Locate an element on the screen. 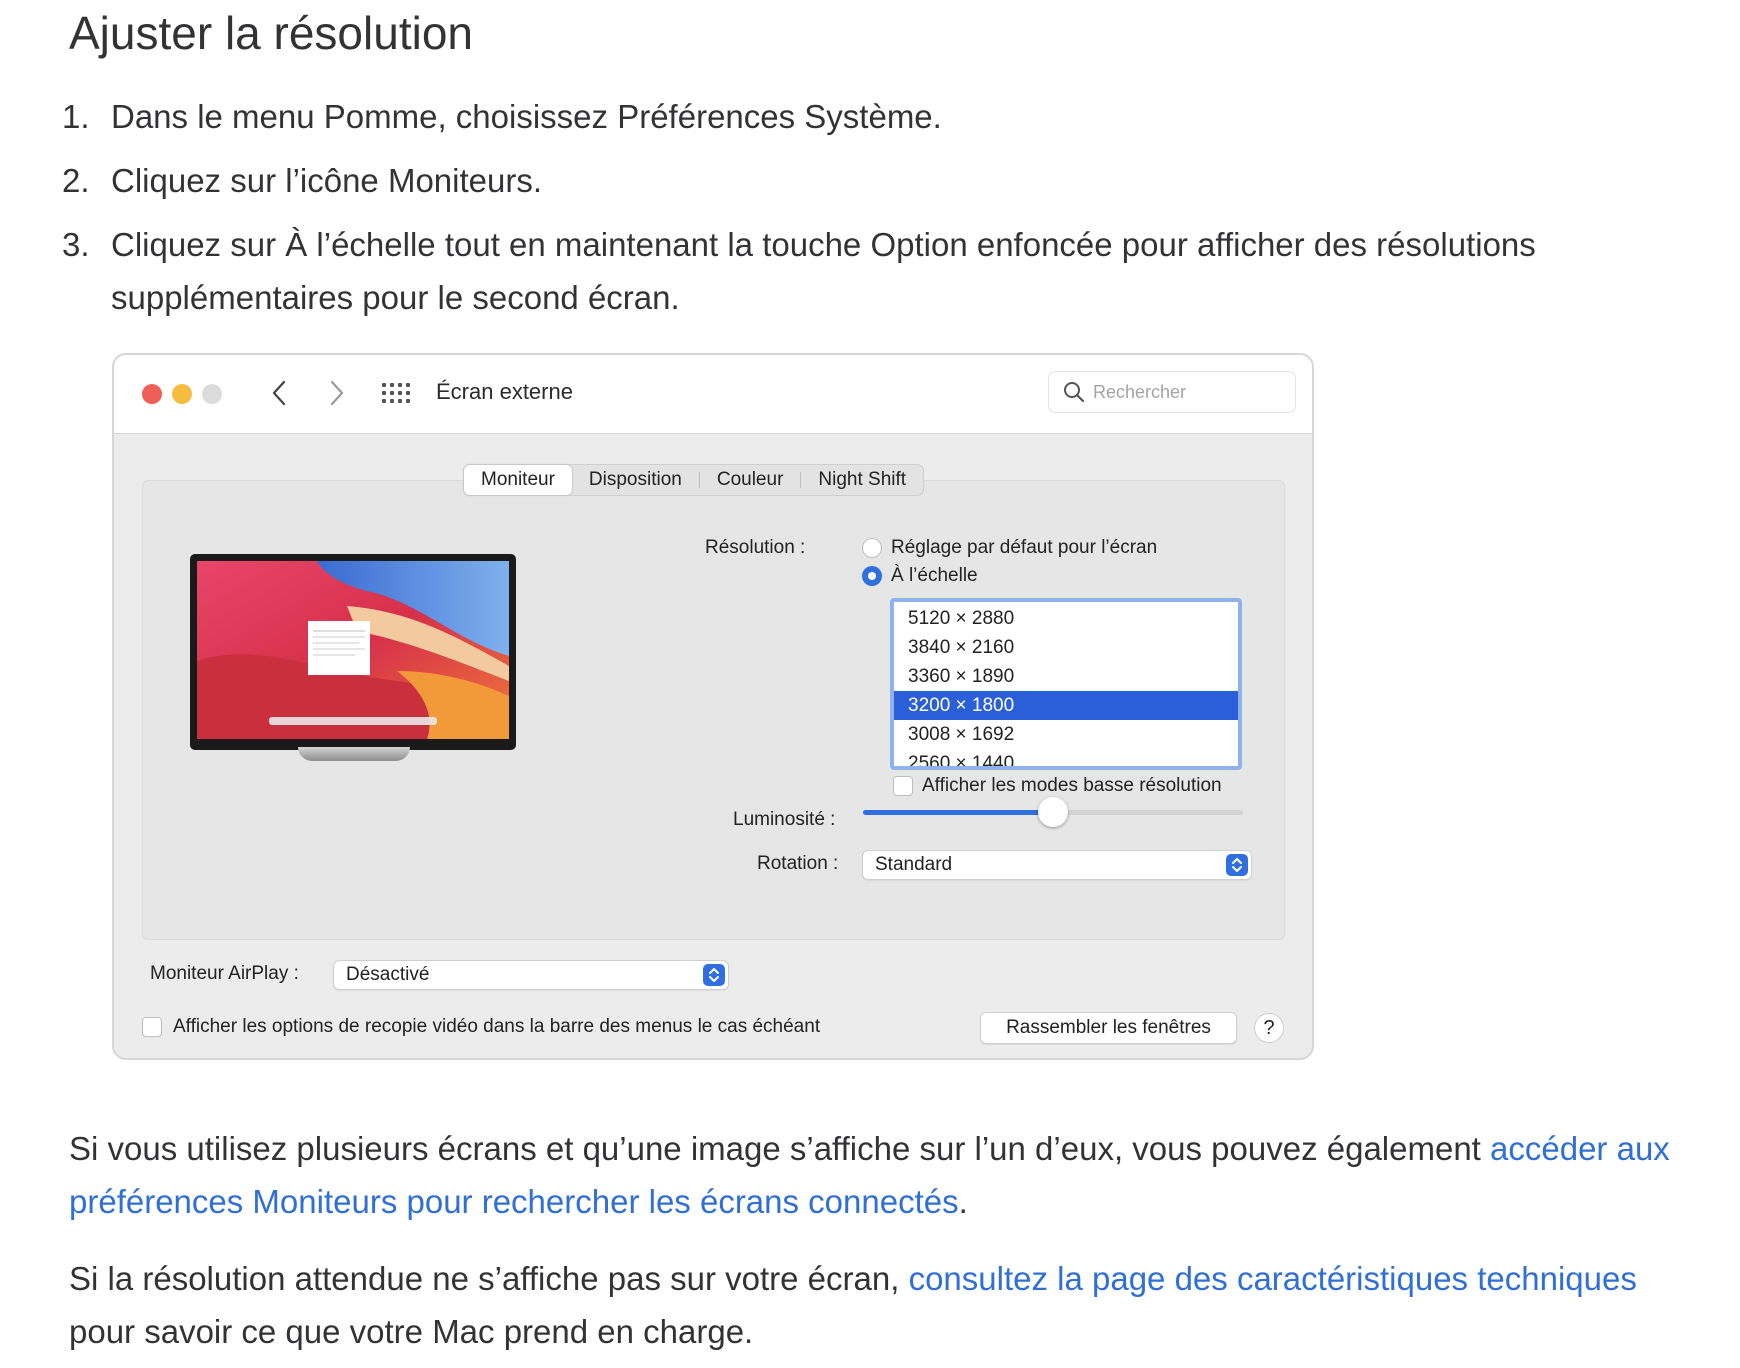 This screenshot has width=1740, height=1368. resolution-option: 5120 × 2880 is located at coordinates (1066, 618).